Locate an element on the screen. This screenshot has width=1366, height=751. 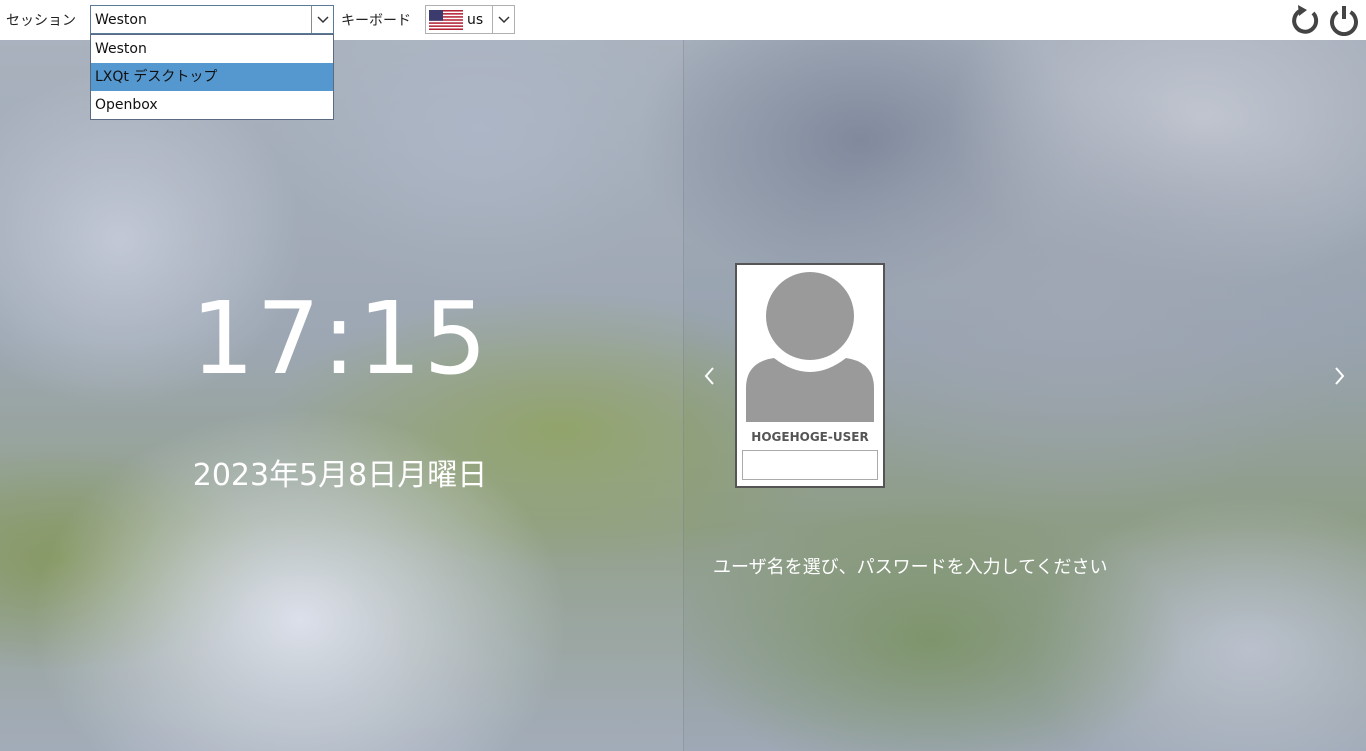
session-label: セッション is located at coordinates (41, 21).